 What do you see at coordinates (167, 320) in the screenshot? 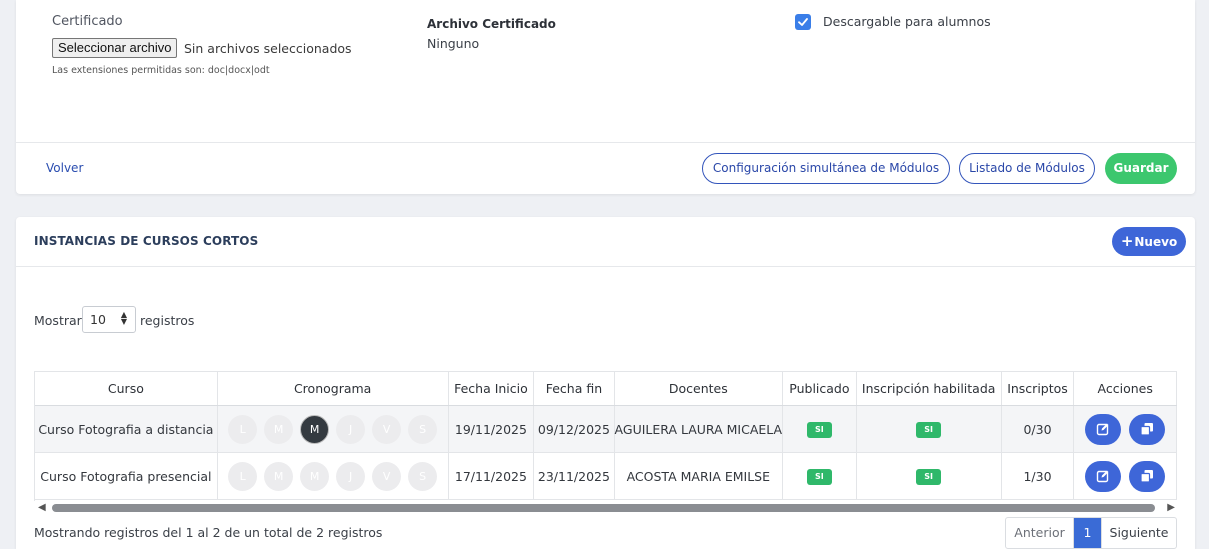
I see `registros-label: registros` at bounding box center [167, 320].